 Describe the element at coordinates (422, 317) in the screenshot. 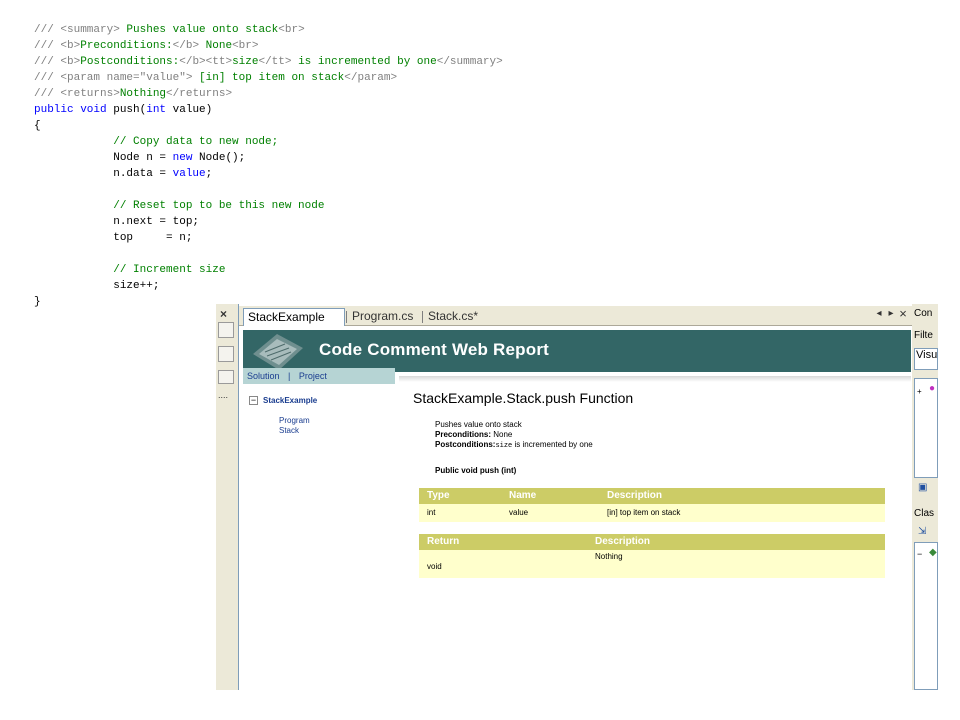

I see `tab-separator` at that location.